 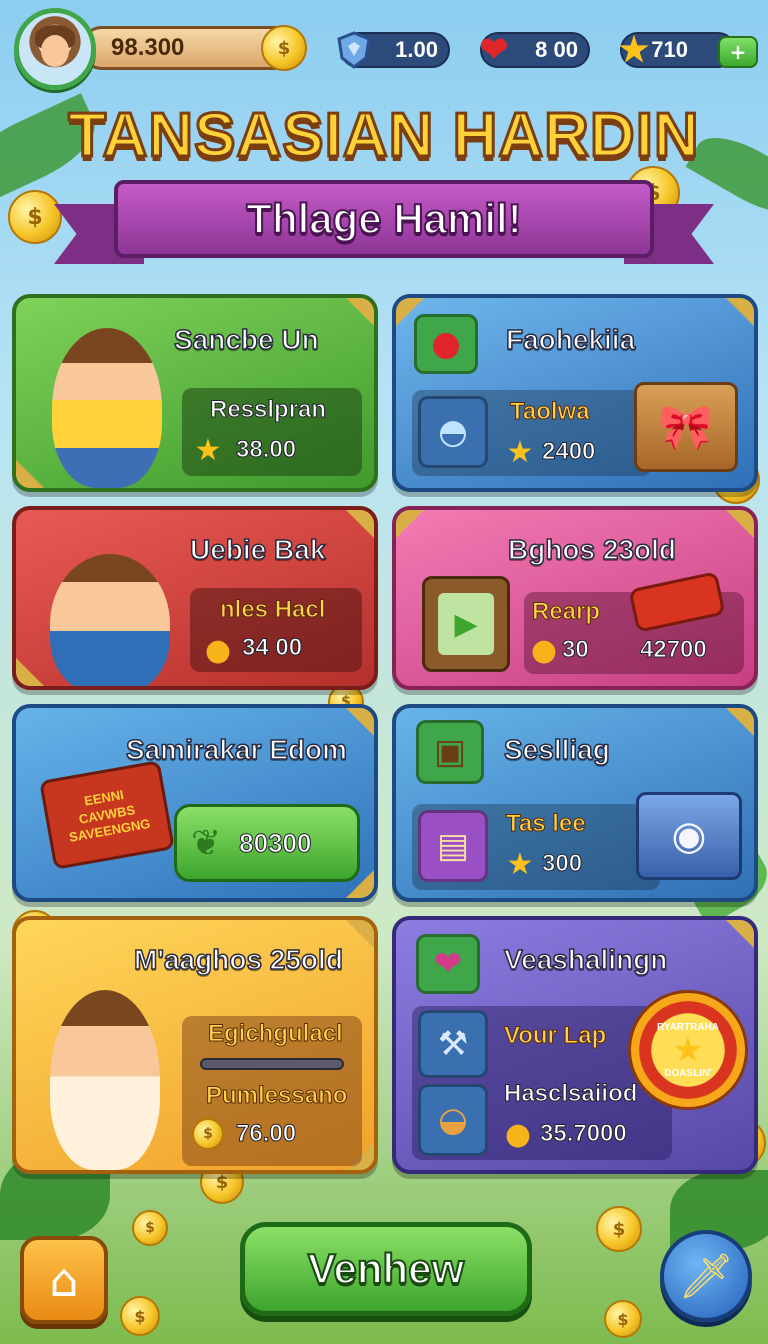 What do you see at coordinates (236, 749) in the screenshot?
I see `card-title: Samirakar Edom` at bounding box center [236, 749].